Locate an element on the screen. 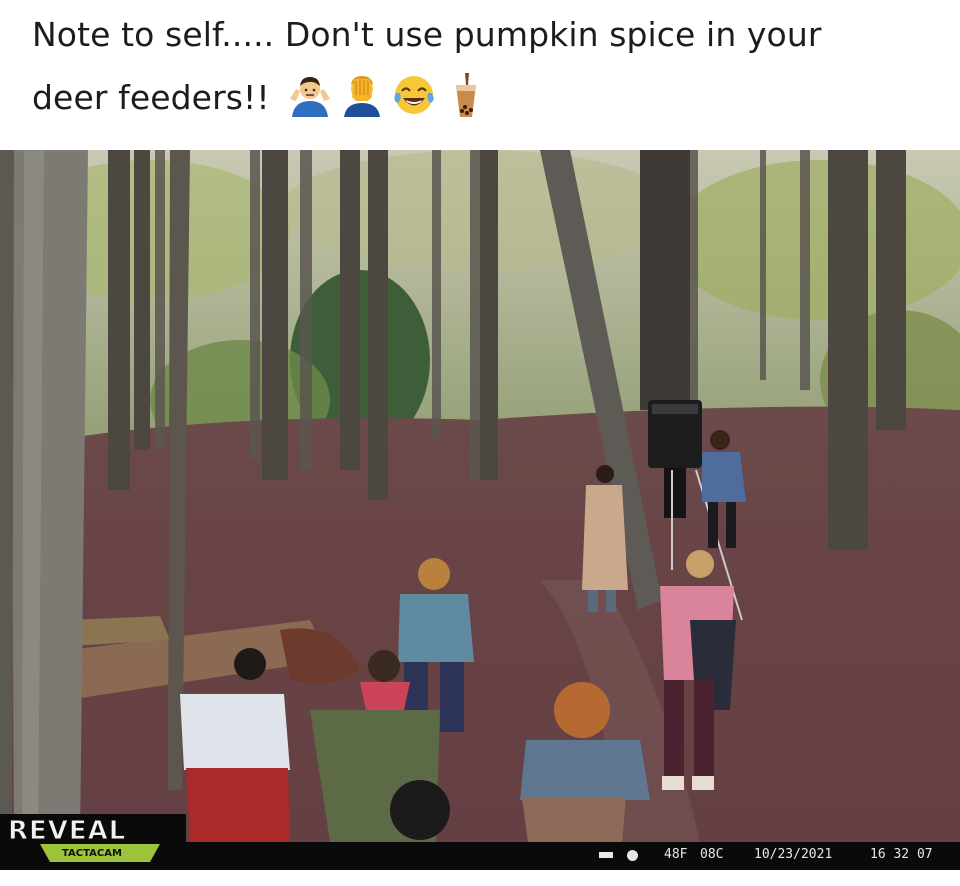 The height and width of the screenshot is (886, 960). person-dark-hair is located at coordinates (420, 810).